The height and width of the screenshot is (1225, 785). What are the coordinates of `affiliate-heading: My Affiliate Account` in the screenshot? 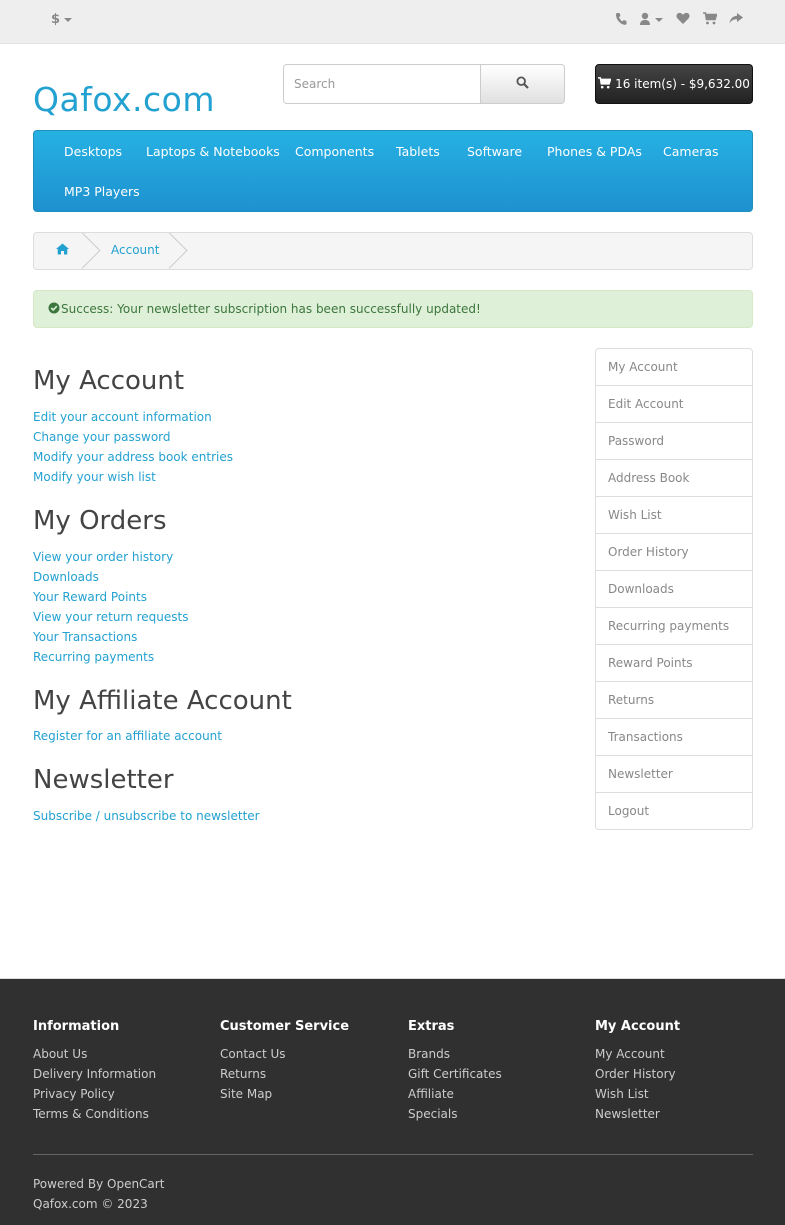 It's located at (162, 701).